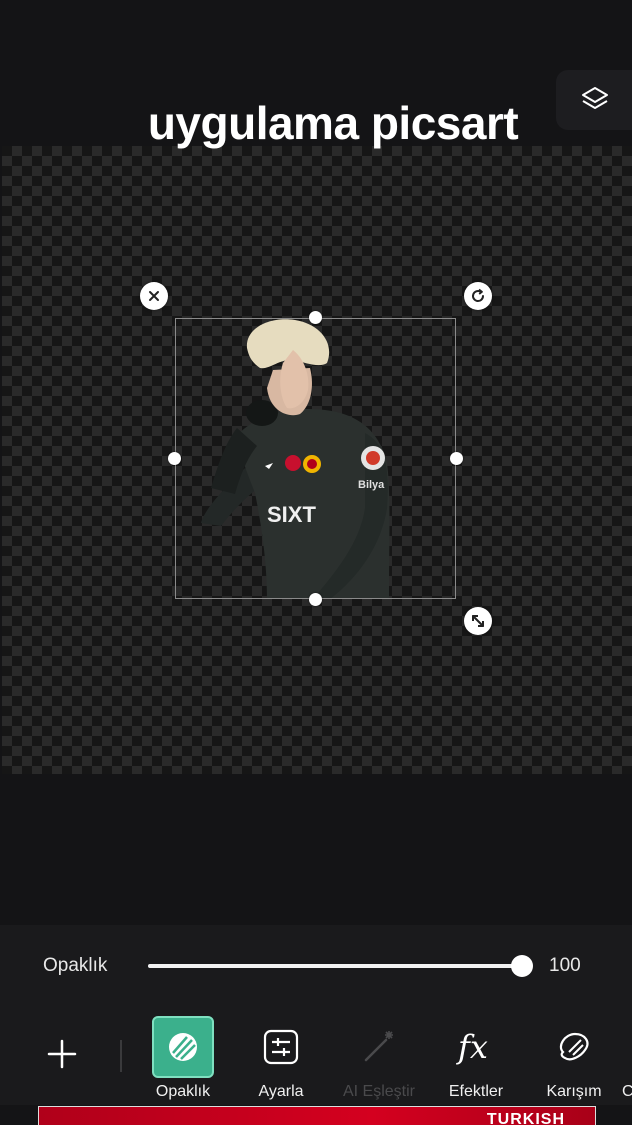 This screenshot has width=632, height=1125. I want to click on tool-opacity: Opaklık, so click(183, 1061).